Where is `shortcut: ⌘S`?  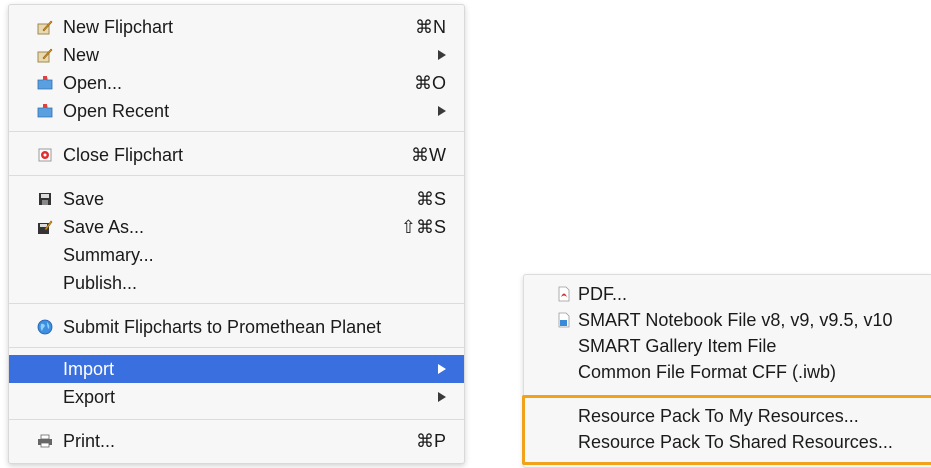 shortcut: ⌘S is located at coordinates (430, 199).